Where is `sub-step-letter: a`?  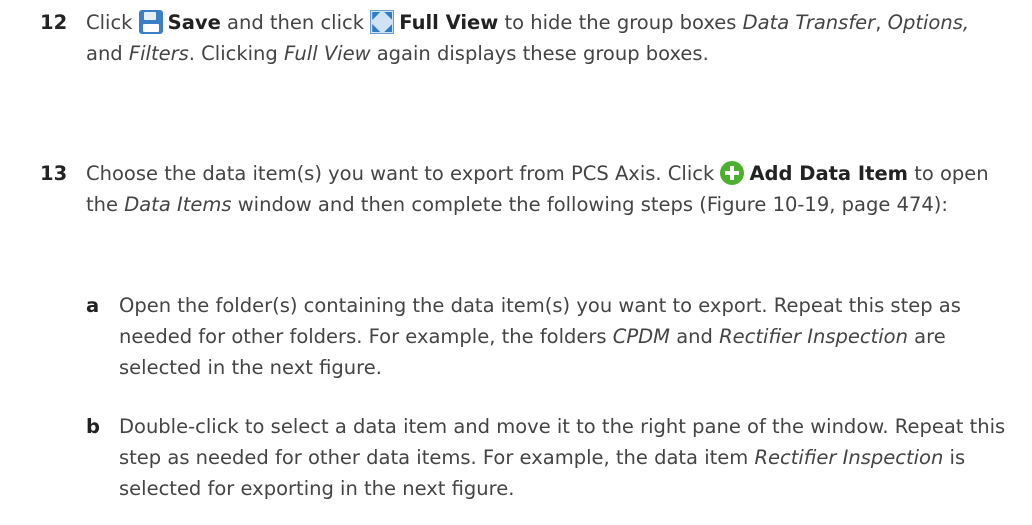
sub-step-letter: a is located at coordinates (93, 305).